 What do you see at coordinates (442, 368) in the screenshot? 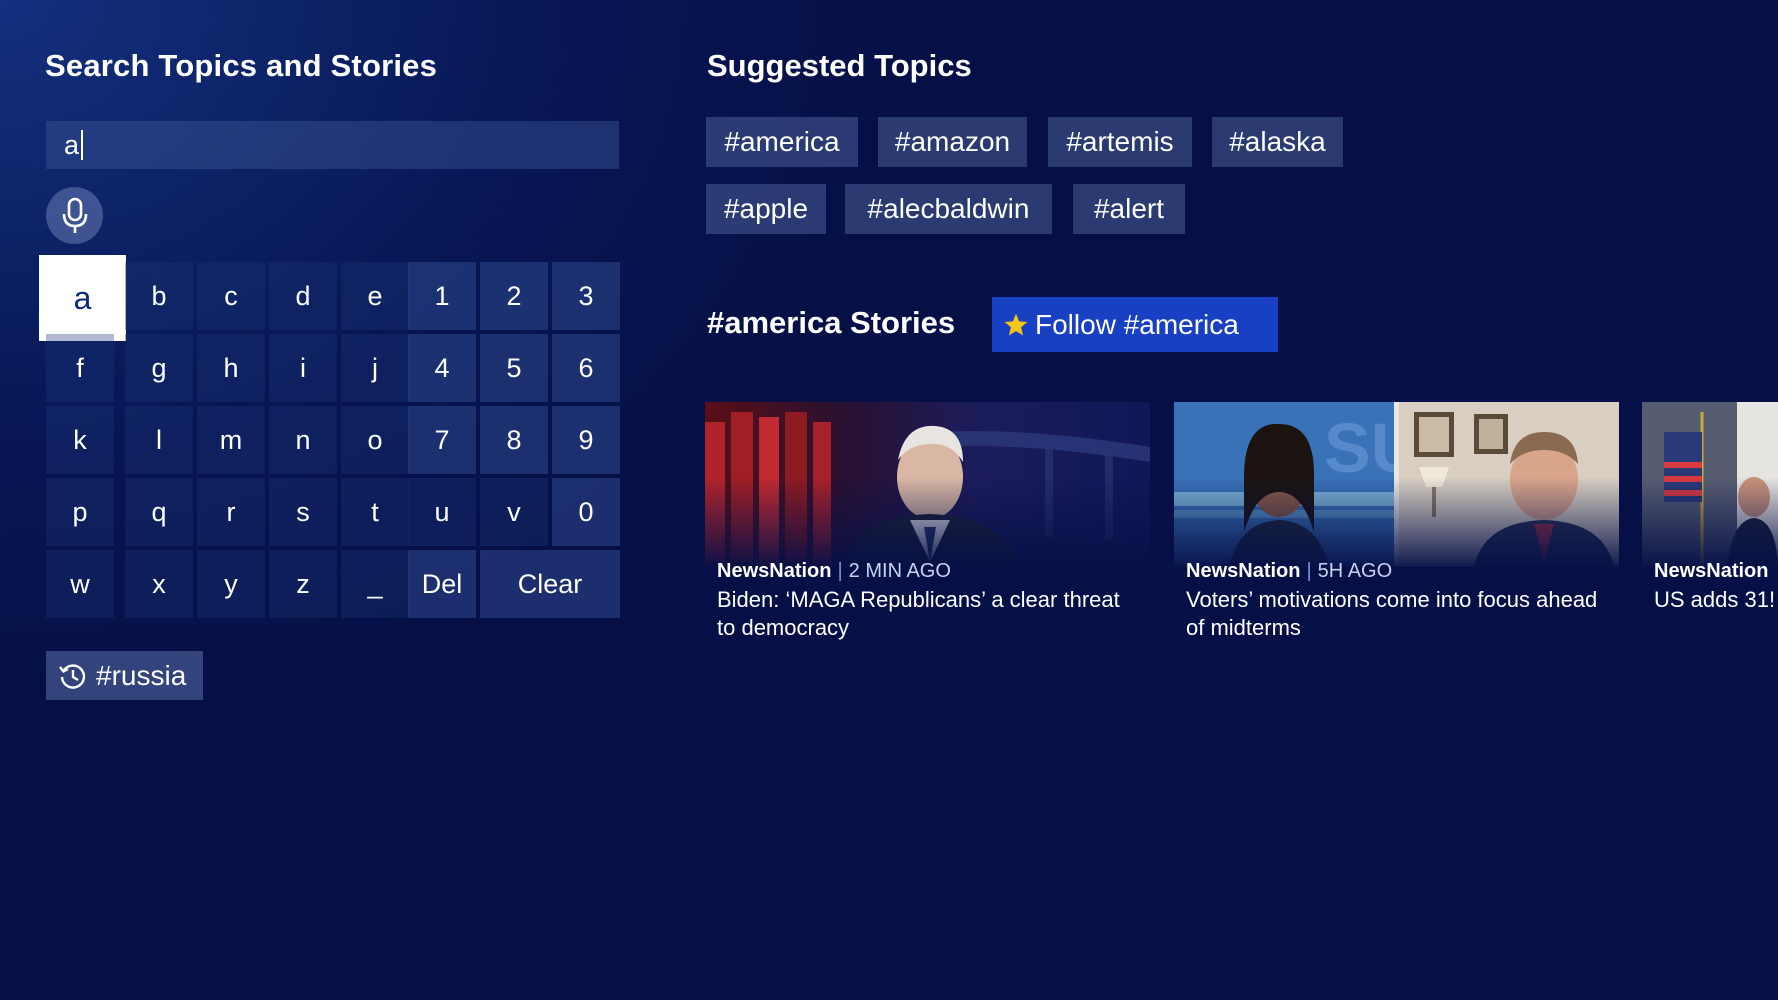
I see `key-4: 4` at bounding box center [442, 368].